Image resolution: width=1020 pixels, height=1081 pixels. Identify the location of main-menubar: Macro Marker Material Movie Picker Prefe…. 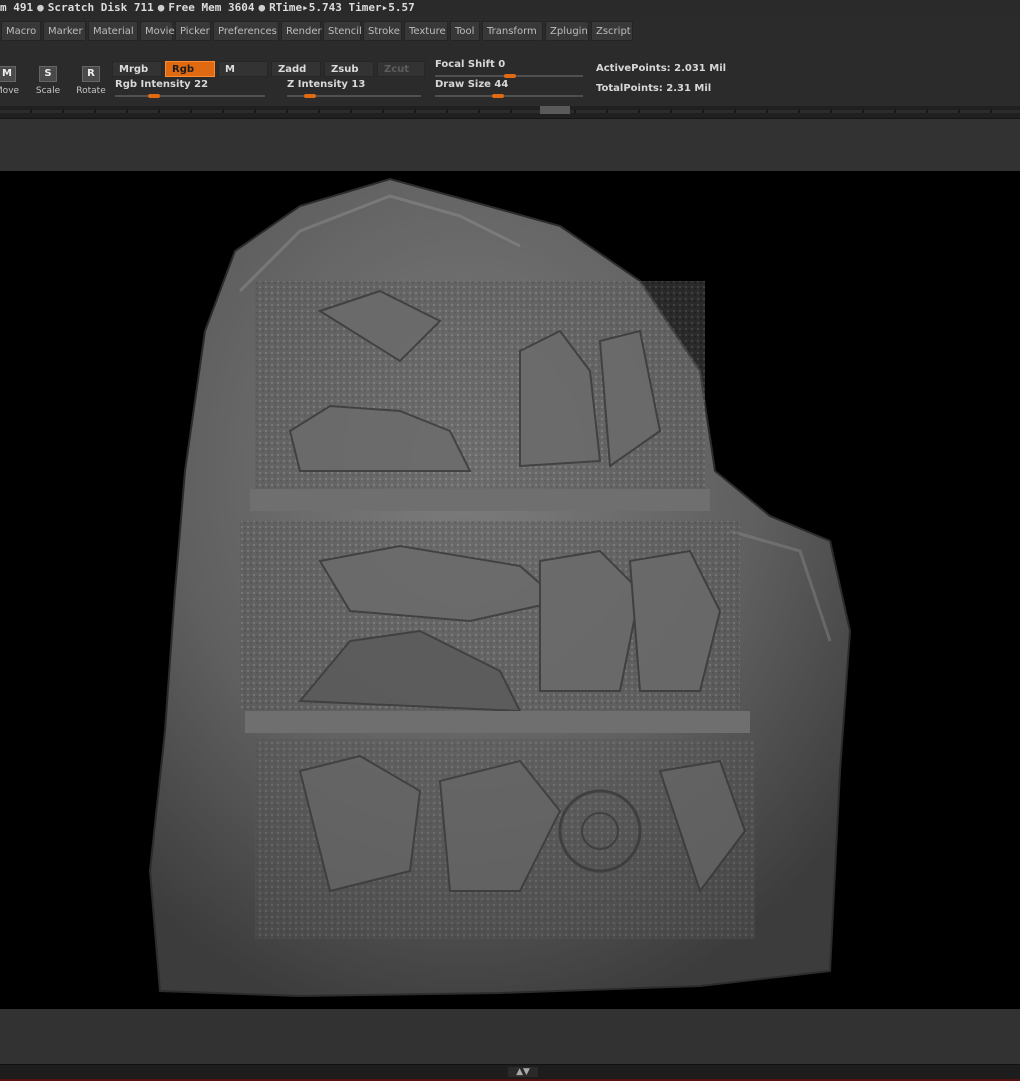
(510, 32).